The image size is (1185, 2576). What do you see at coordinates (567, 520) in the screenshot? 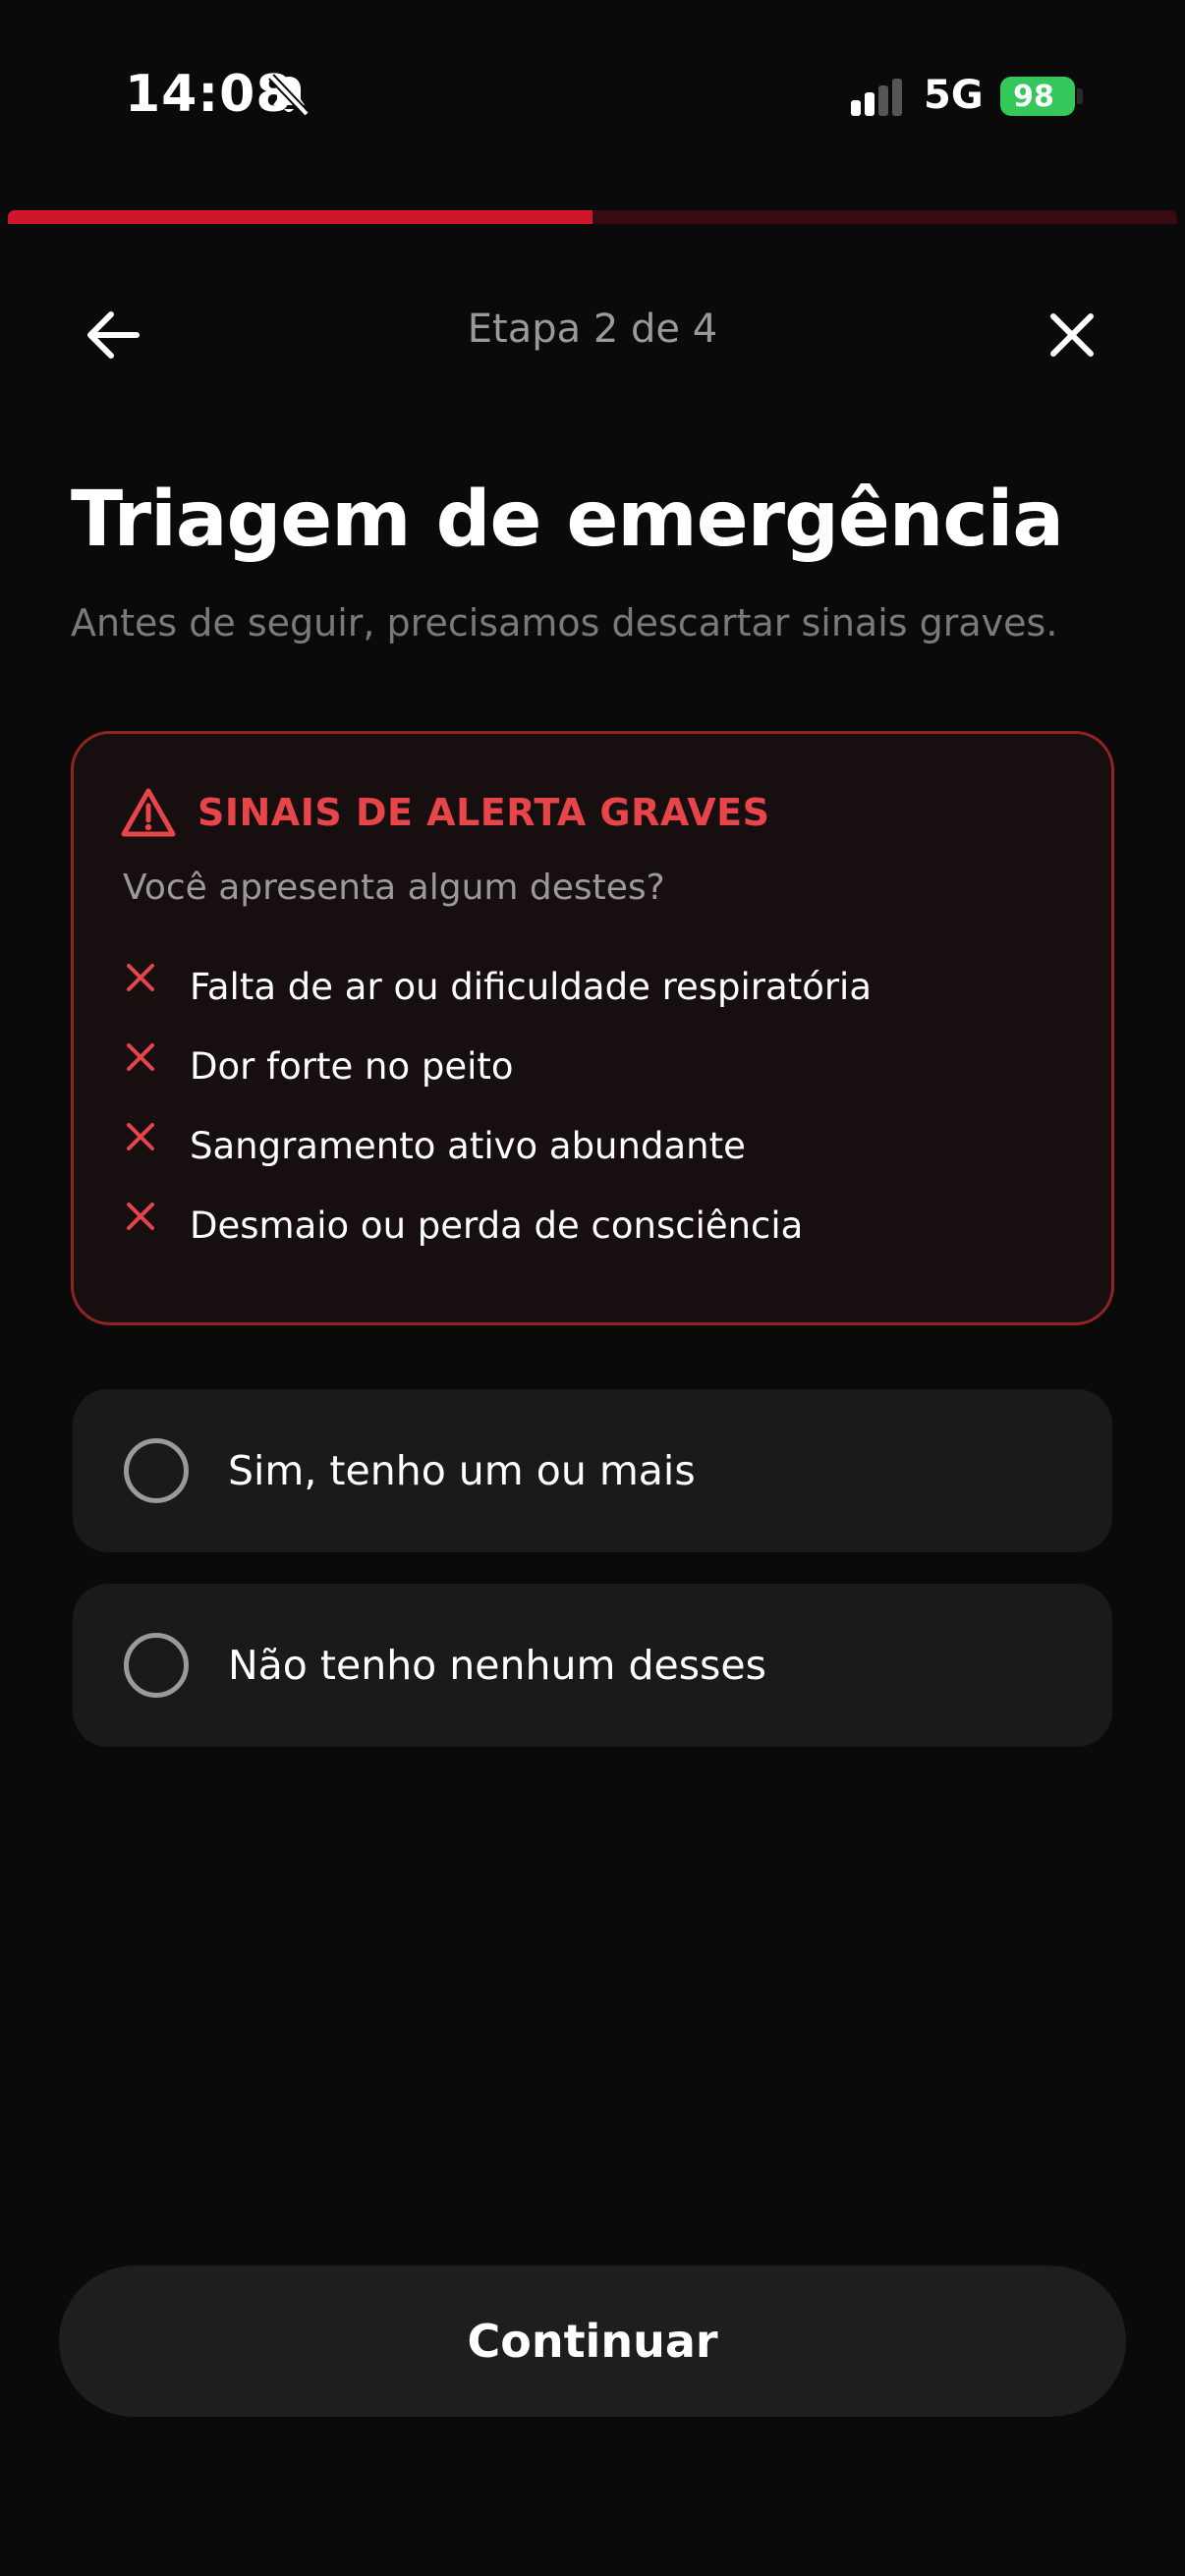
I see `page-title: Triagem de emergência` at bounding box center [567, 520].